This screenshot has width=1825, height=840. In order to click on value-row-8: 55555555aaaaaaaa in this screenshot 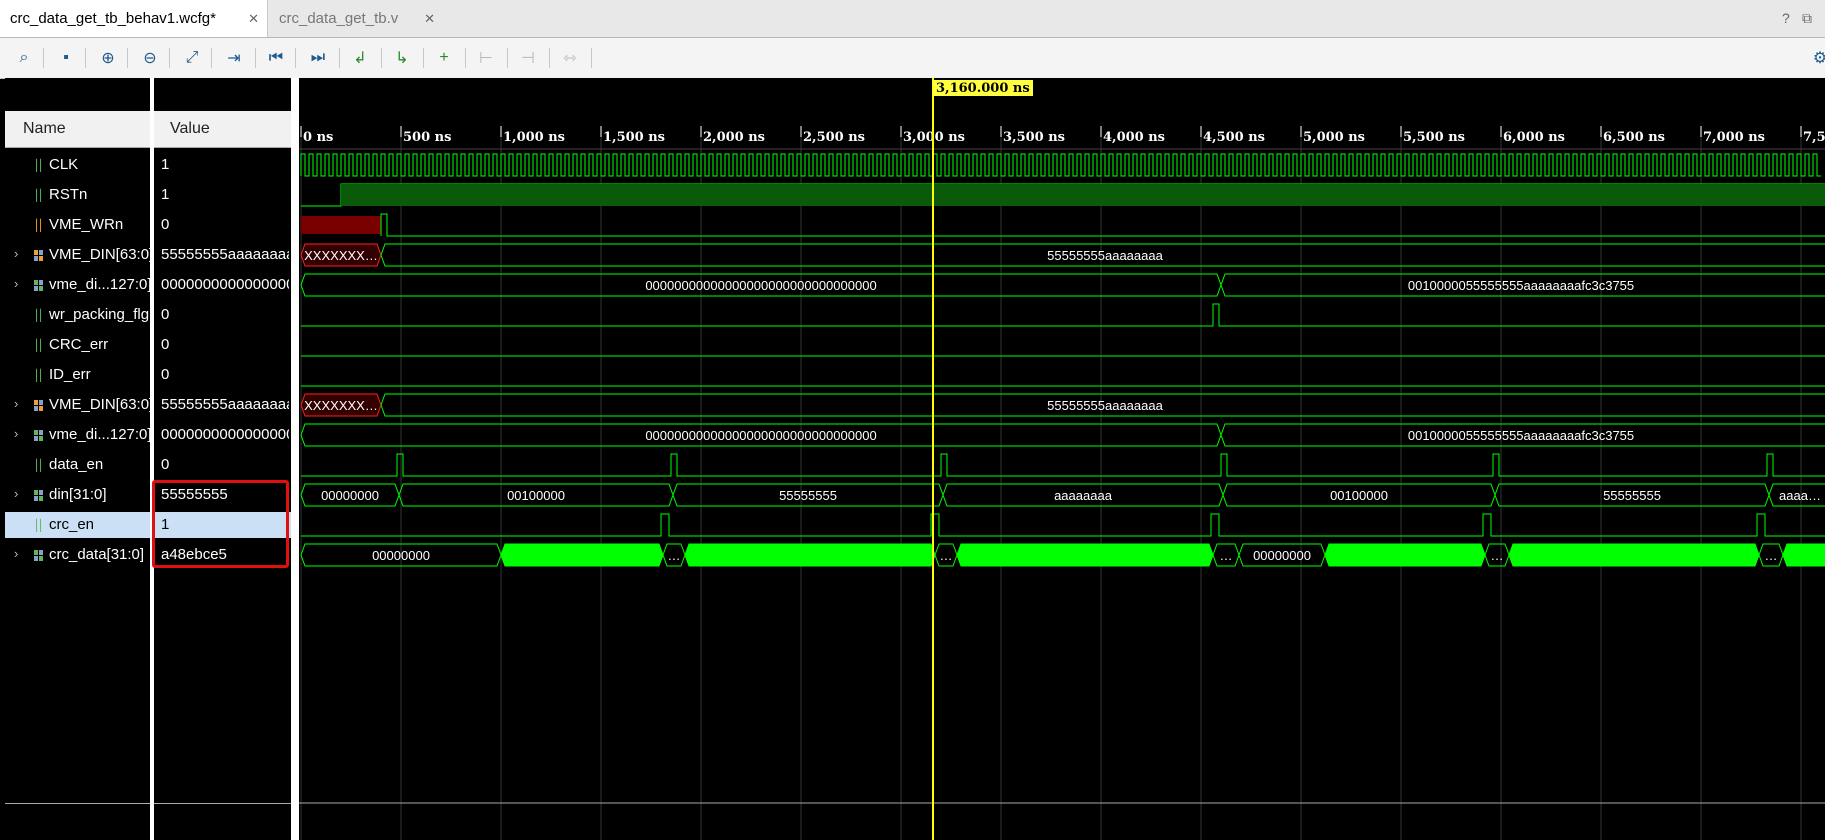, I will do `click(222, 405)`.